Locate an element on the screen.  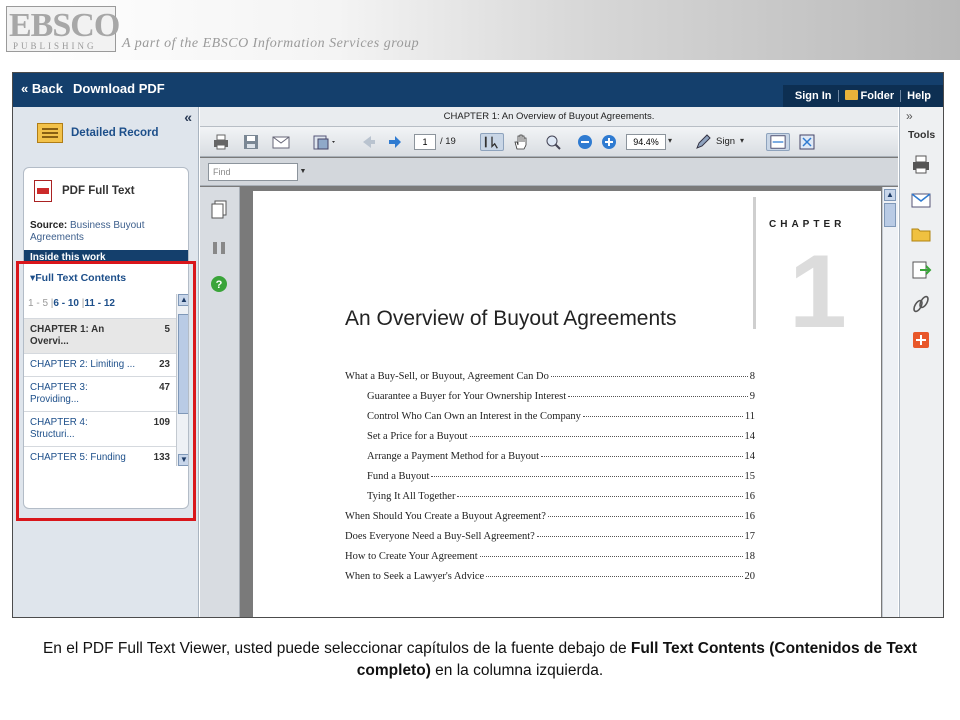
toc-entry-title: Tying It All Together is located at coordinates (411, 496).